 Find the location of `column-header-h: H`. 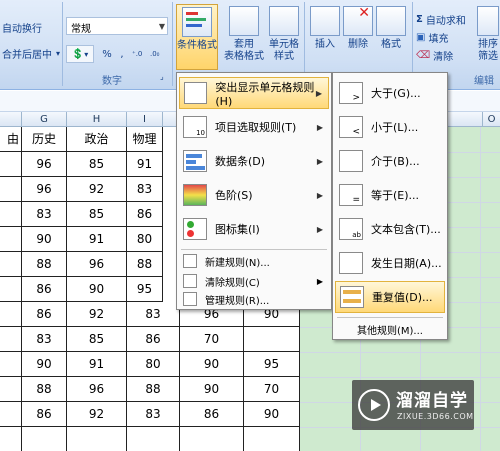

column-header-h: H is located at coordinates (97, 119).